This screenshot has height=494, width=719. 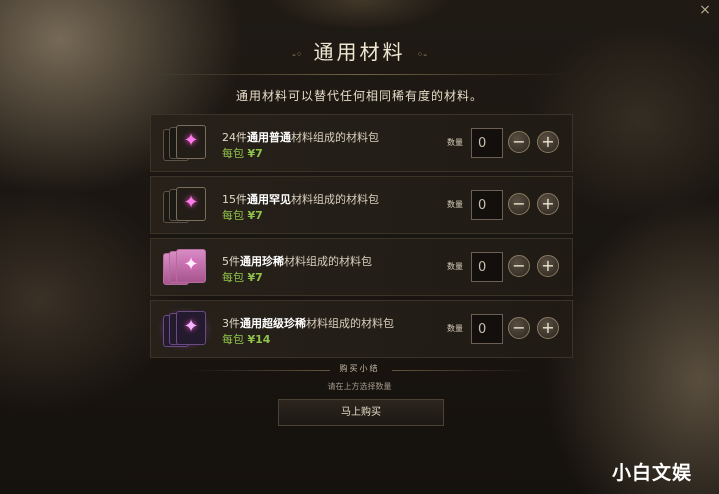 What do you see at coordinates (359, 96) in the screenshot?
I see `page-subtitle: 通用材料可以替代任何相同稀有度的材料。` at bounding box center [359, 96].